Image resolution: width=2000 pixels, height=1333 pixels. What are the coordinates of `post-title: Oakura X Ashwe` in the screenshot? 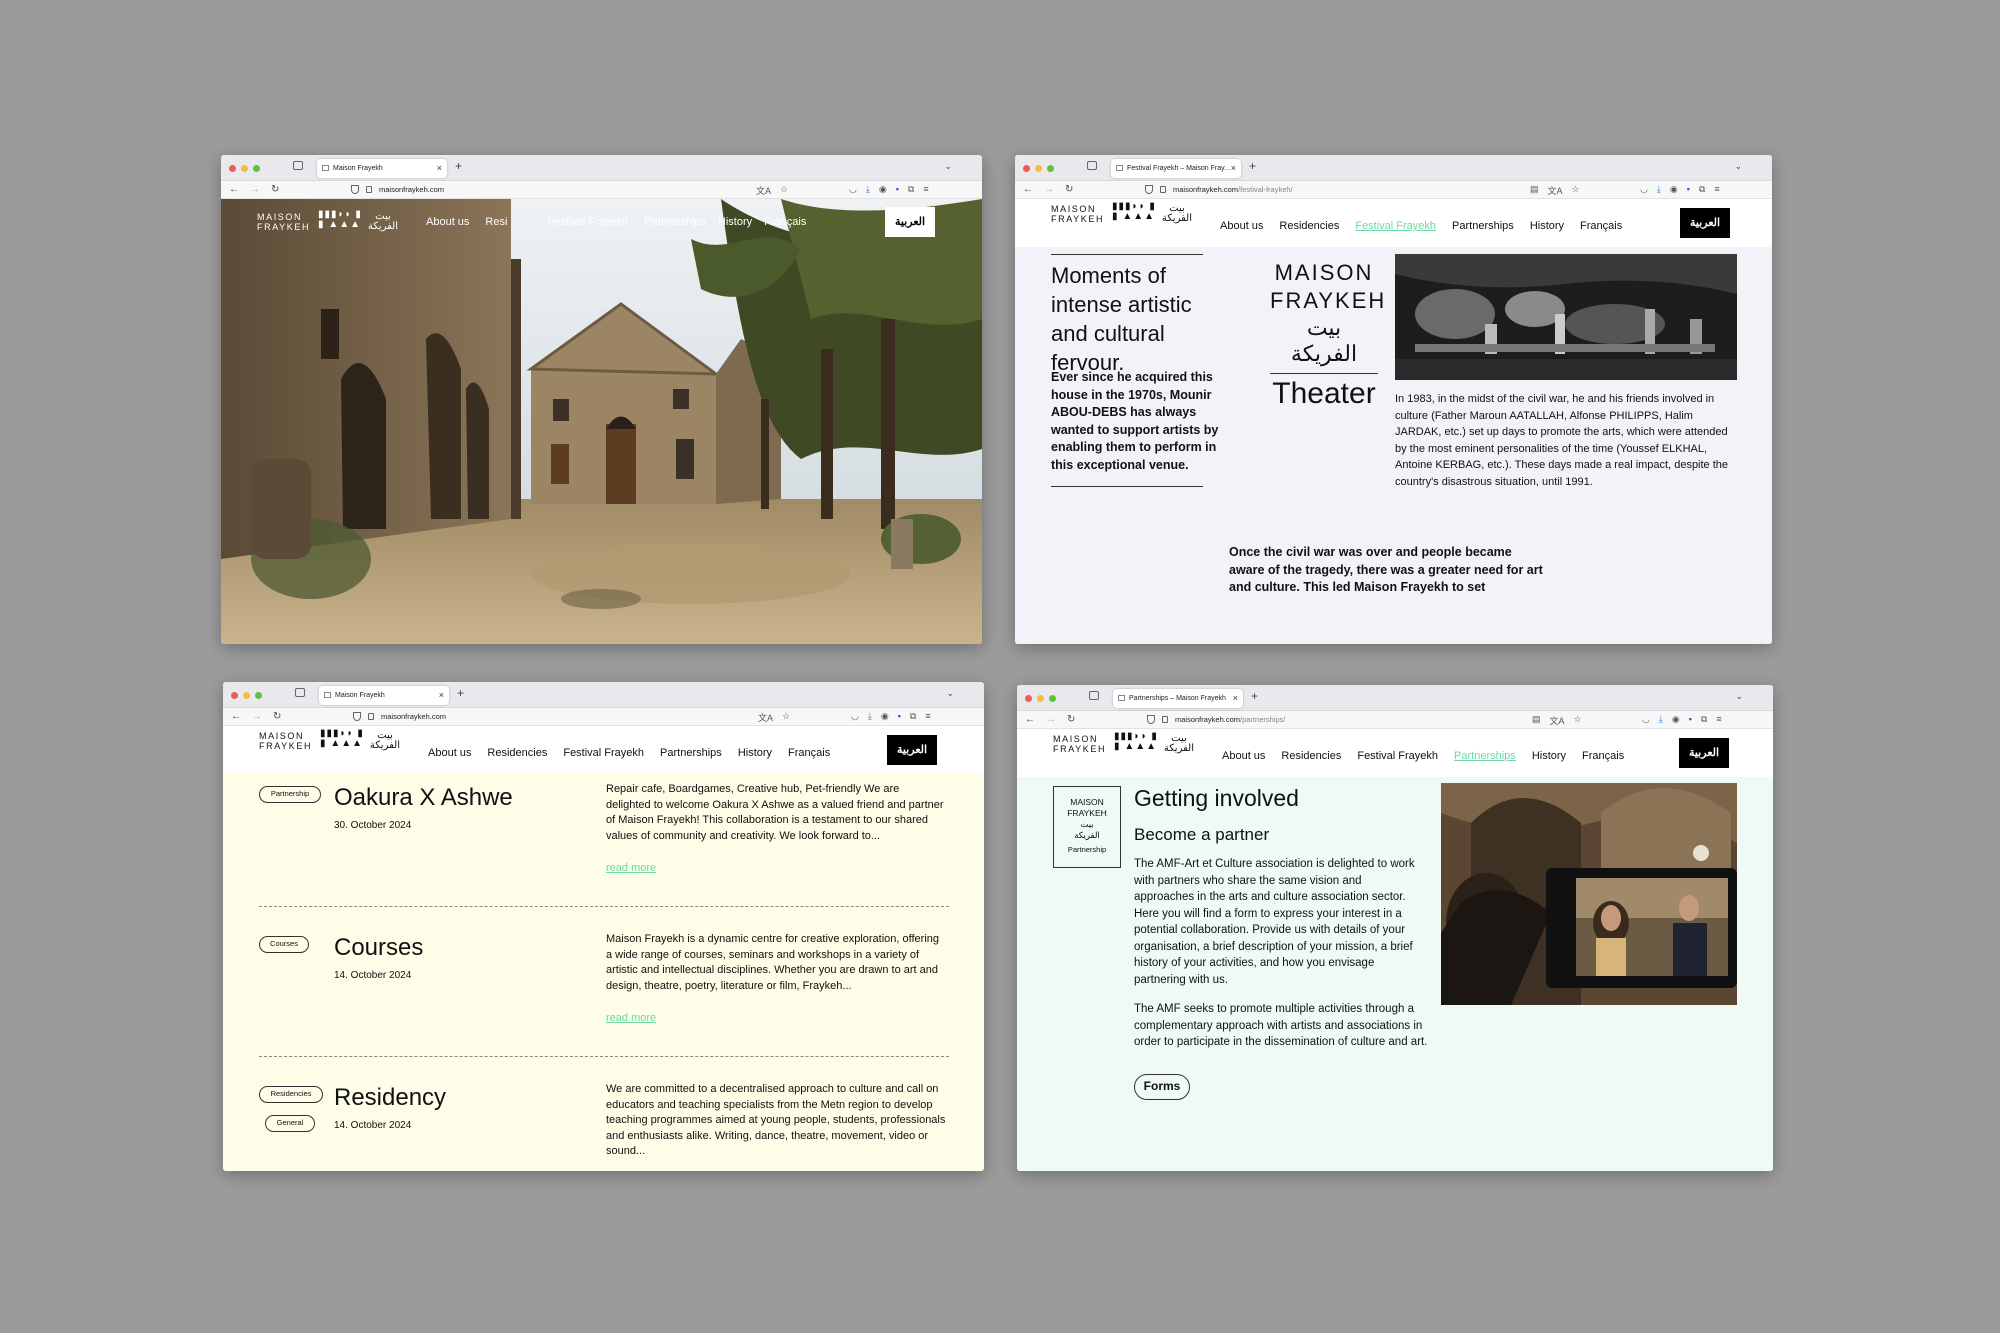 It's located at (423, 798).